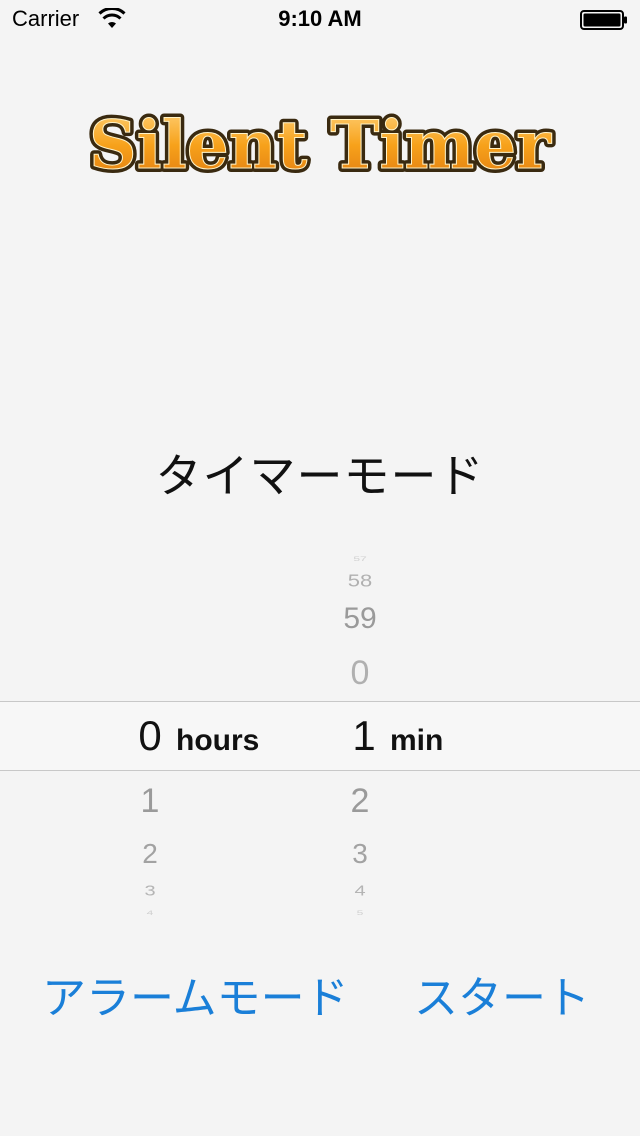  I want to click on hours-option: 4, so click(150, 913).